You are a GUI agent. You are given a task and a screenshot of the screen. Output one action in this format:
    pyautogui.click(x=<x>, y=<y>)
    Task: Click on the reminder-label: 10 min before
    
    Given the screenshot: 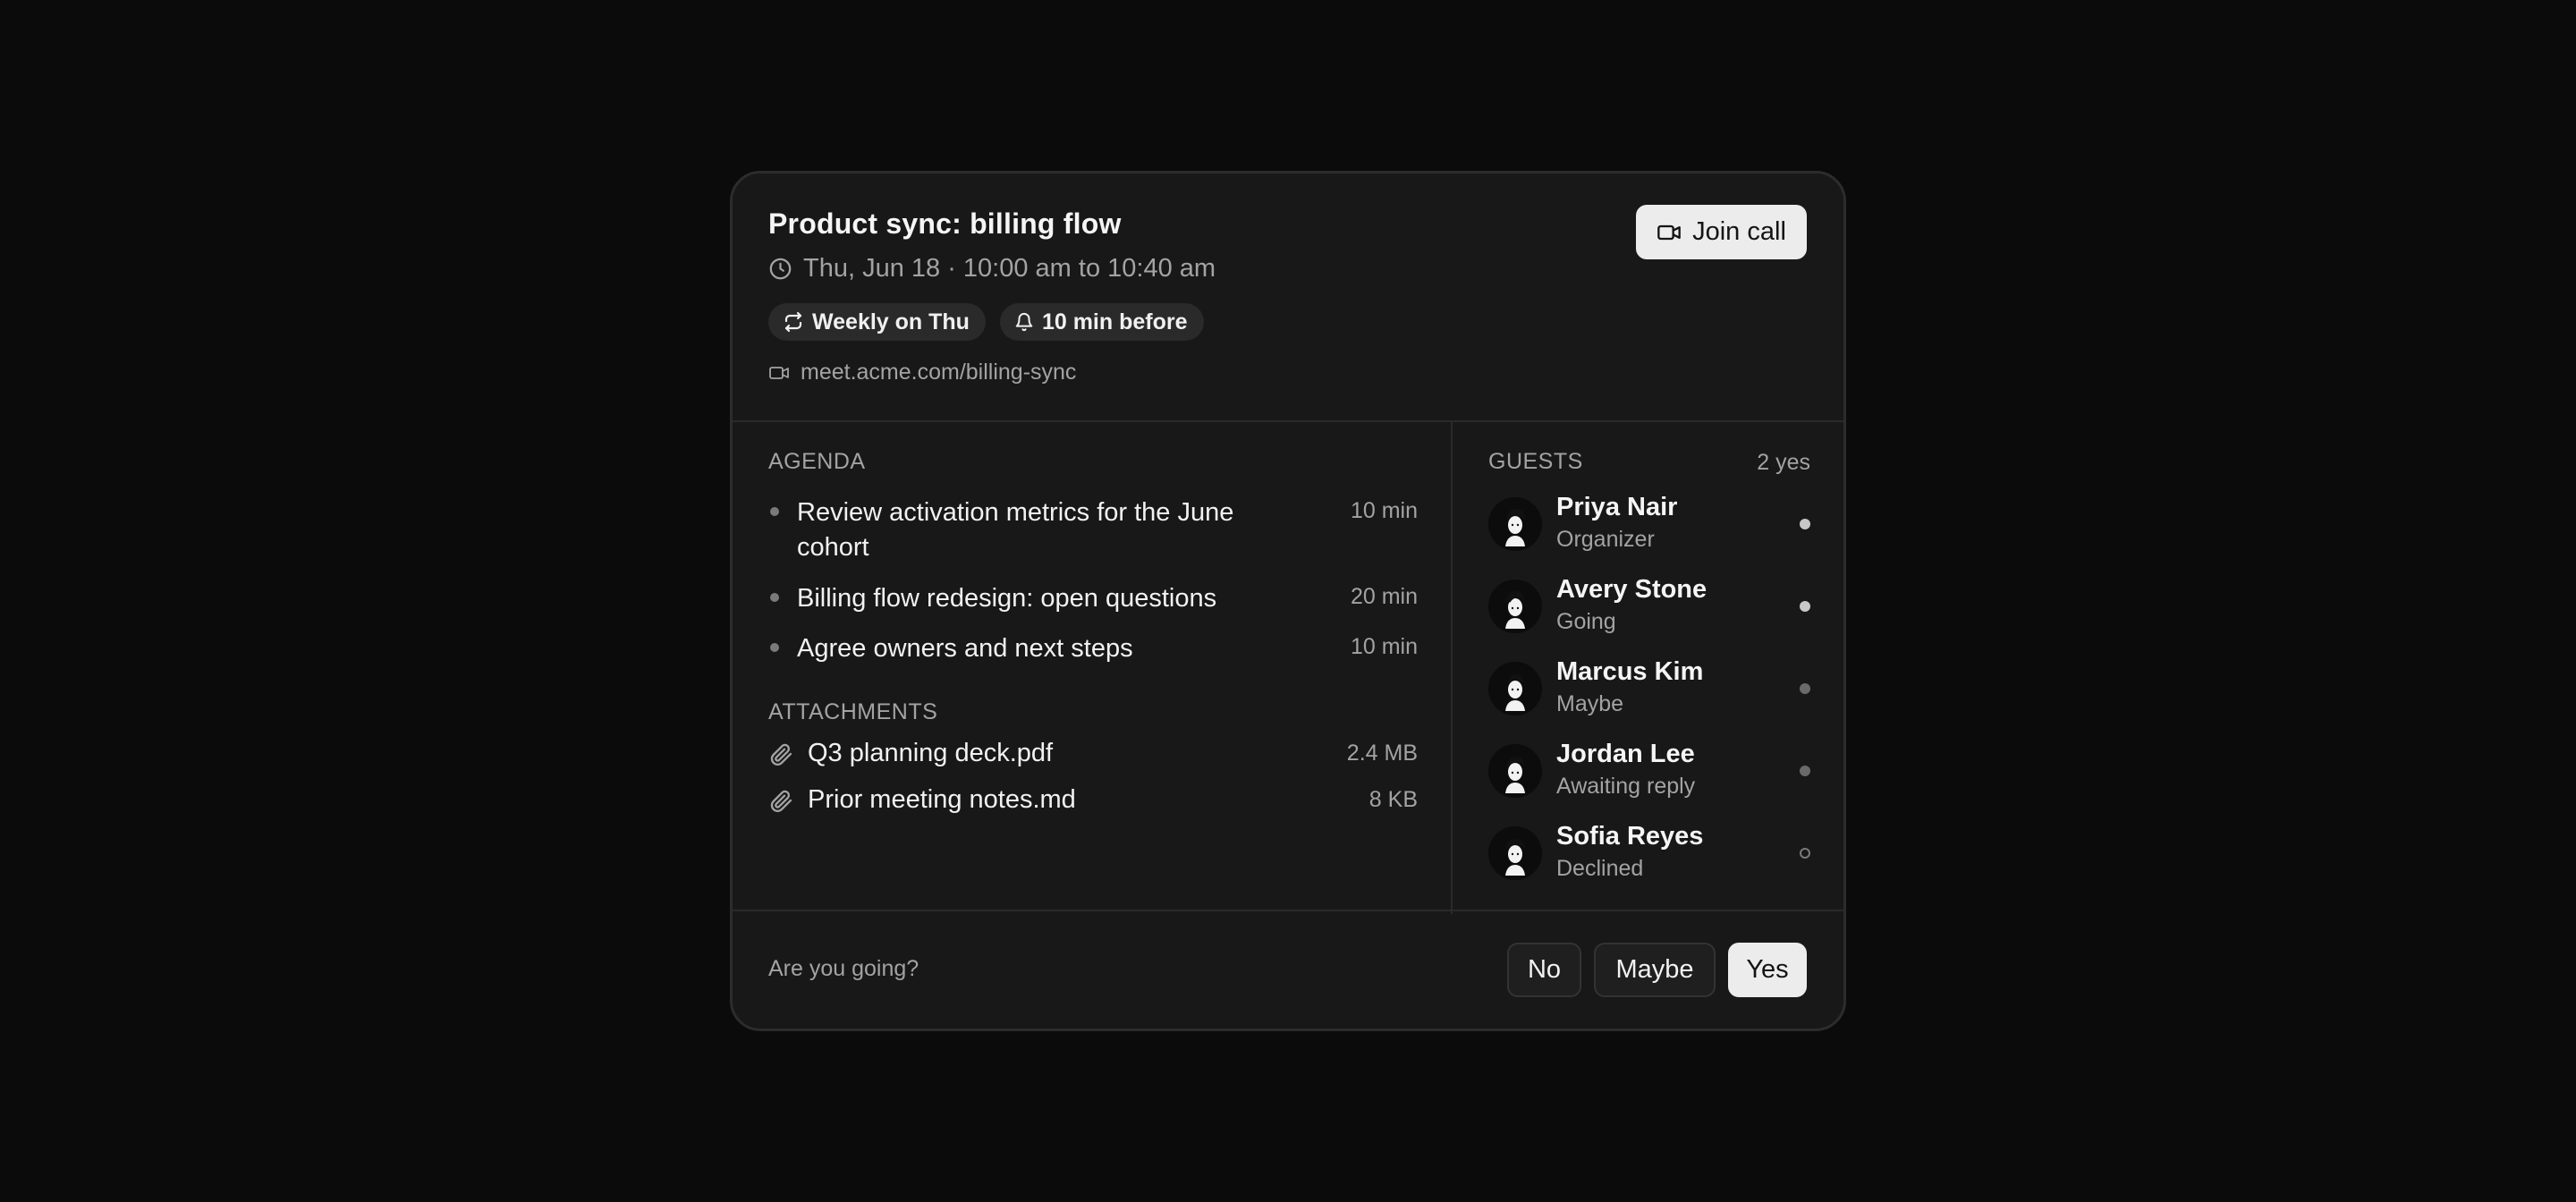 What is the action you would take?
    pyautogui.click(x=1114, y=321)
    